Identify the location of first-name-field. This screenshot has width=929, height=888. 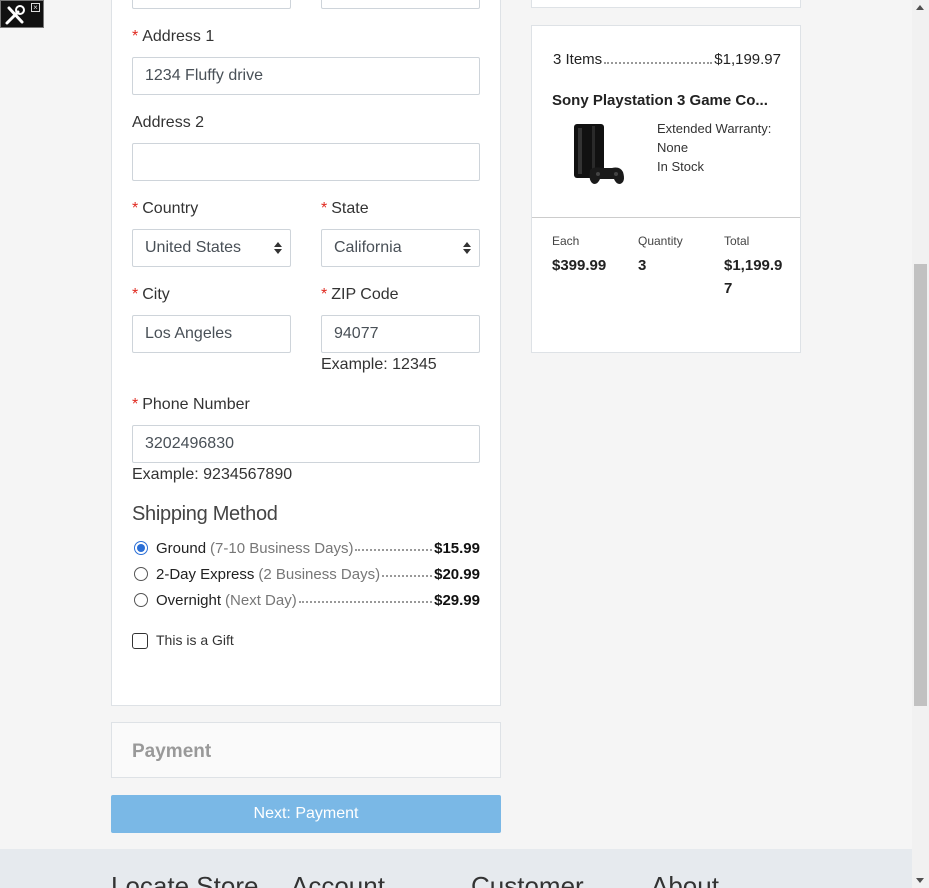
(211, 4).